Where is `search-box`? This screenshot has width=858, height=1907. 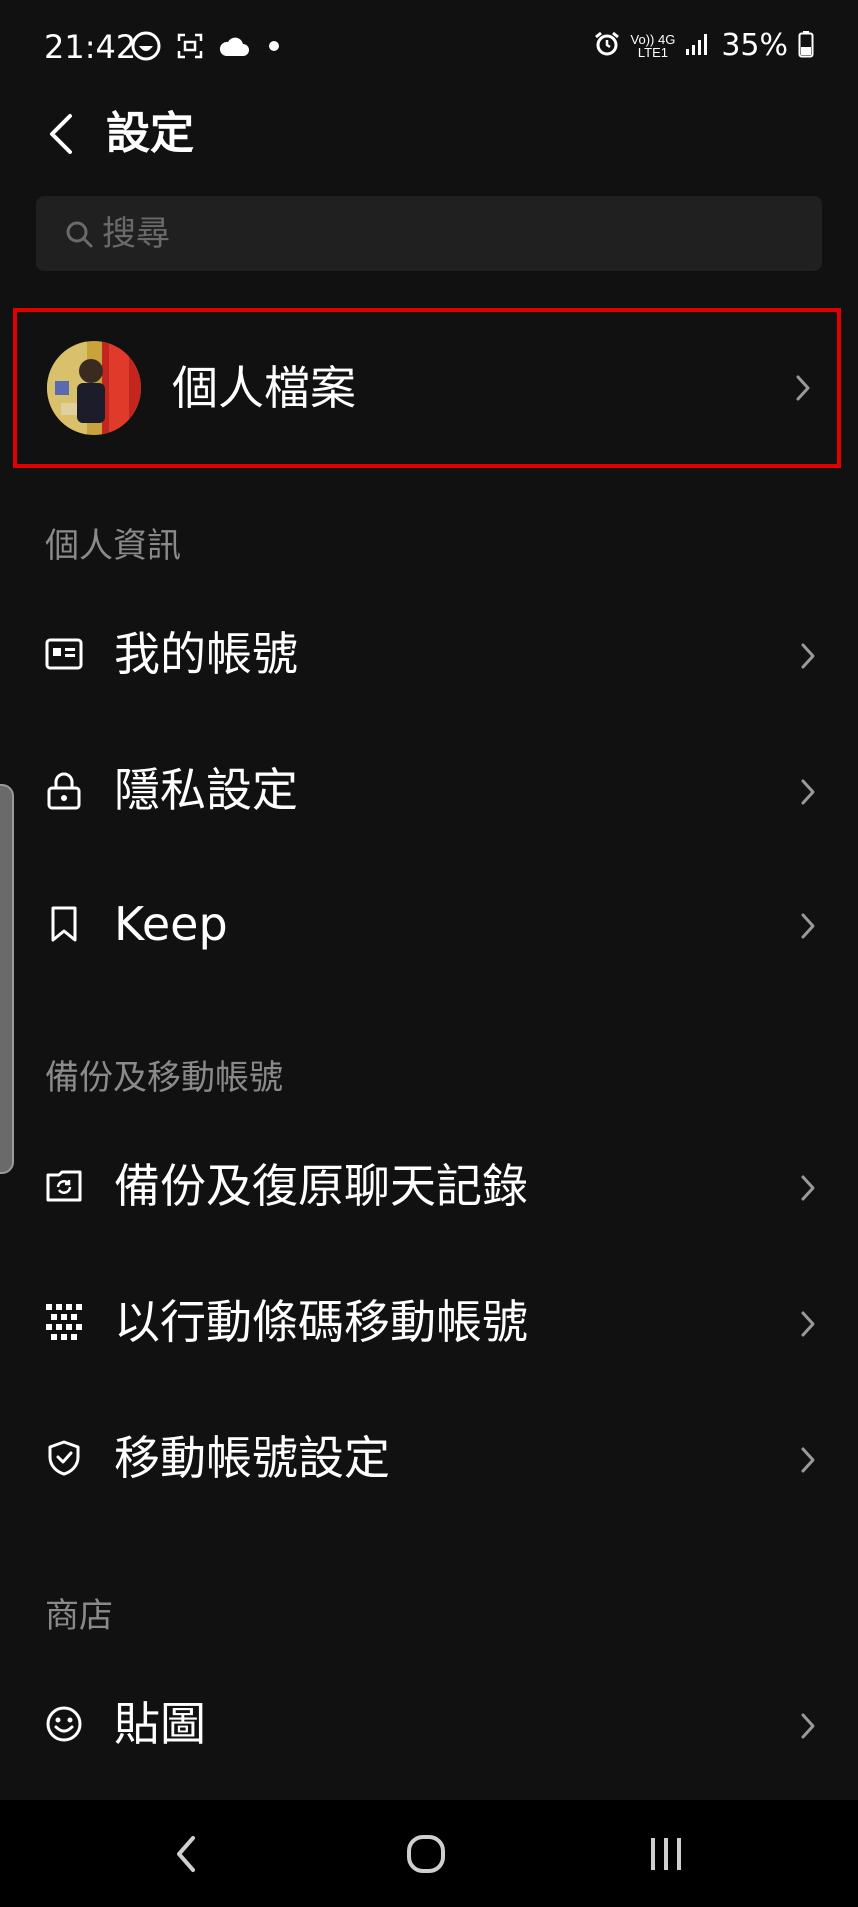 search-box is located at coordinates (429, 233).